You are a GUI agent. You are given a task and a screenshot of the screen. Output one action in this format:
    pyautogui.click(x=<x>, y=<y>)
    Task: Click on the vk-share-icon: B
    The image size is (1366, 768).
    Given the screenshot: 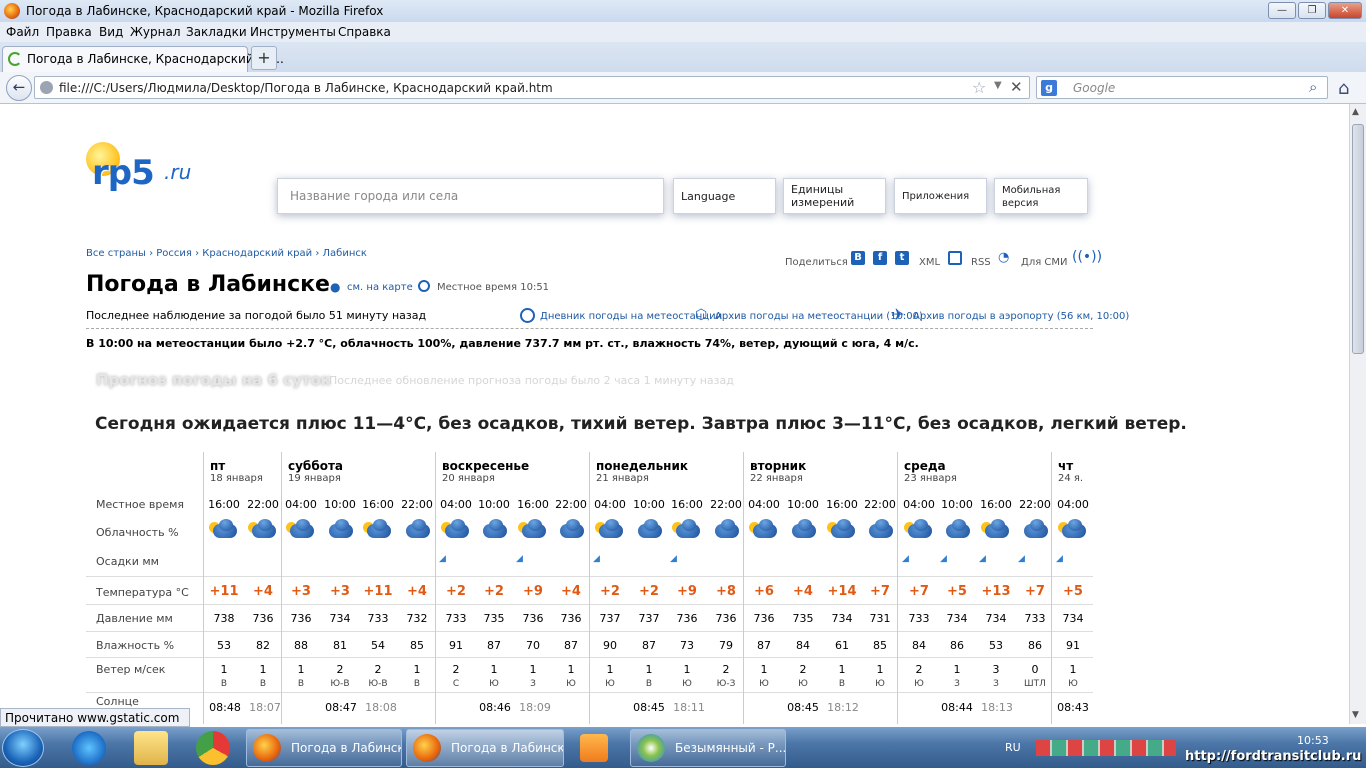 What is the action you would take?
    pyautogui.click(x=858, y=258)
    